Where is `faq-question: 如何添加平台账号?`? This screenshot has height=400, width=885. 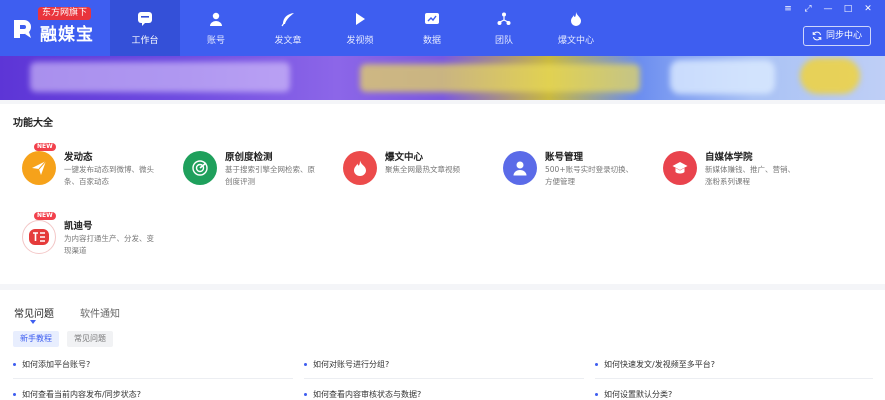 faq-question: 如何添加平台账号? is located at coordinates (51, 364).